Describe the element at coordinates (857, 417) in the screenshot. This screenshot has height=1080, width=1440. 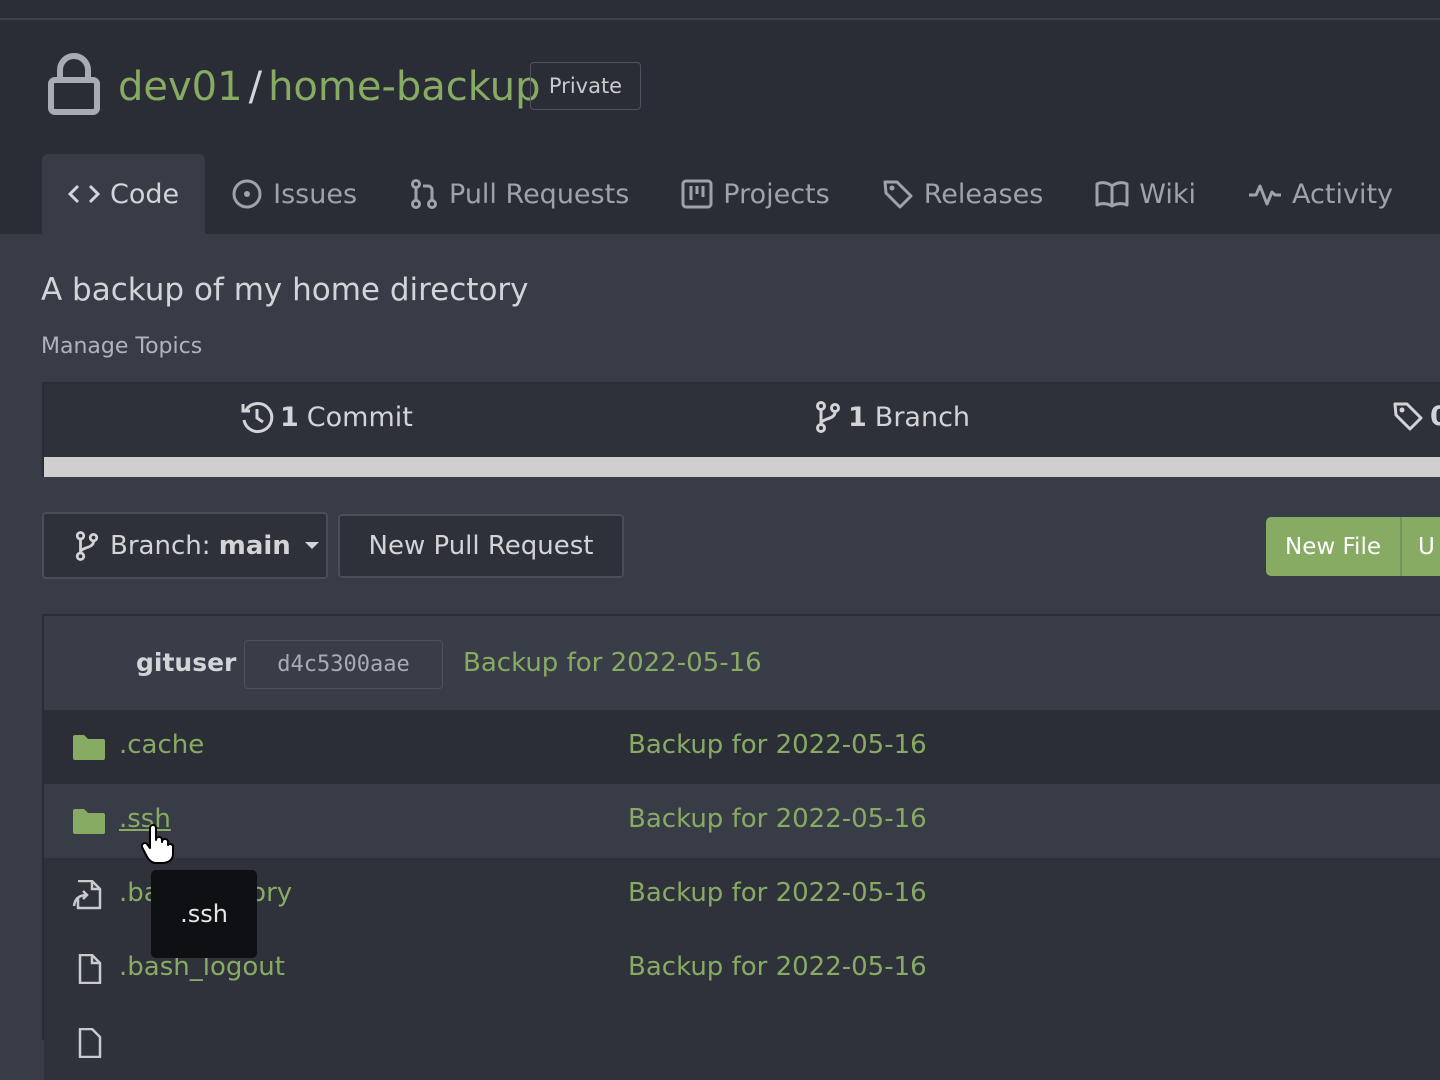
I see `branches-count: 1` at that location.